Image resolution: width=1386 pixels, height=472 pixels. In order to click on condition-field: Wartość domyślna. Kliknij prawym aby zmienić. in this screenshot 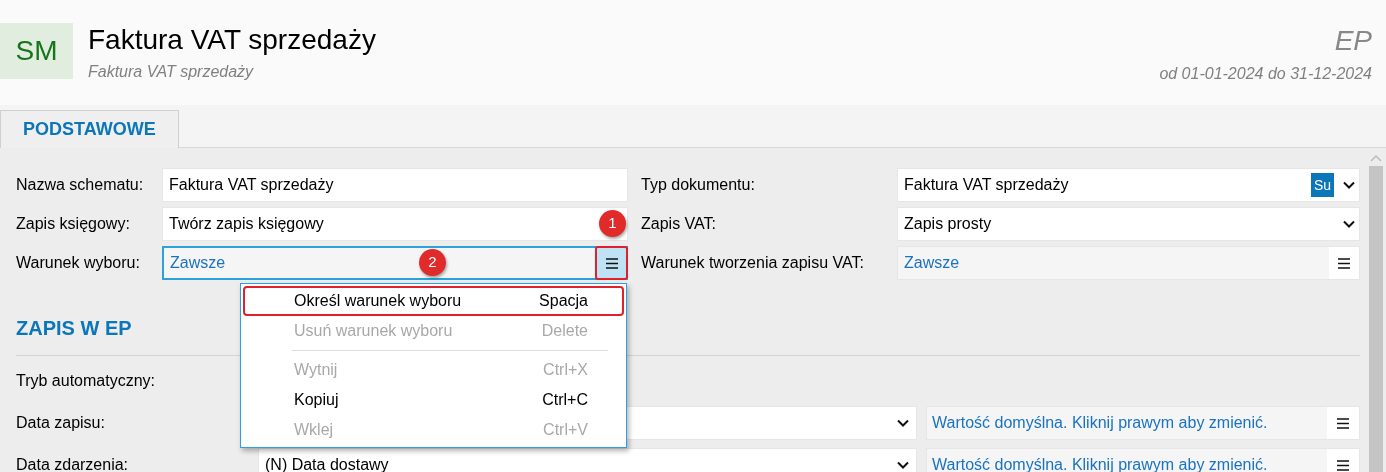, I will do `click(1143, 423)`.